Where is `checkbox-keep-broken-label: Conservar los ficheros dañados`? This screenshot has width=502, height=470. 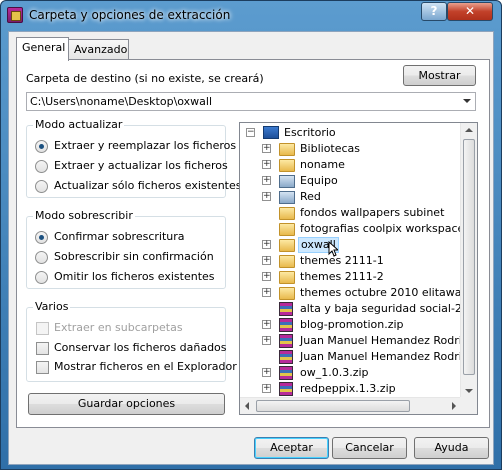 checkbox-keep-broken-label: Conservar los ficheros dañados is located at coordinates (140, 347).